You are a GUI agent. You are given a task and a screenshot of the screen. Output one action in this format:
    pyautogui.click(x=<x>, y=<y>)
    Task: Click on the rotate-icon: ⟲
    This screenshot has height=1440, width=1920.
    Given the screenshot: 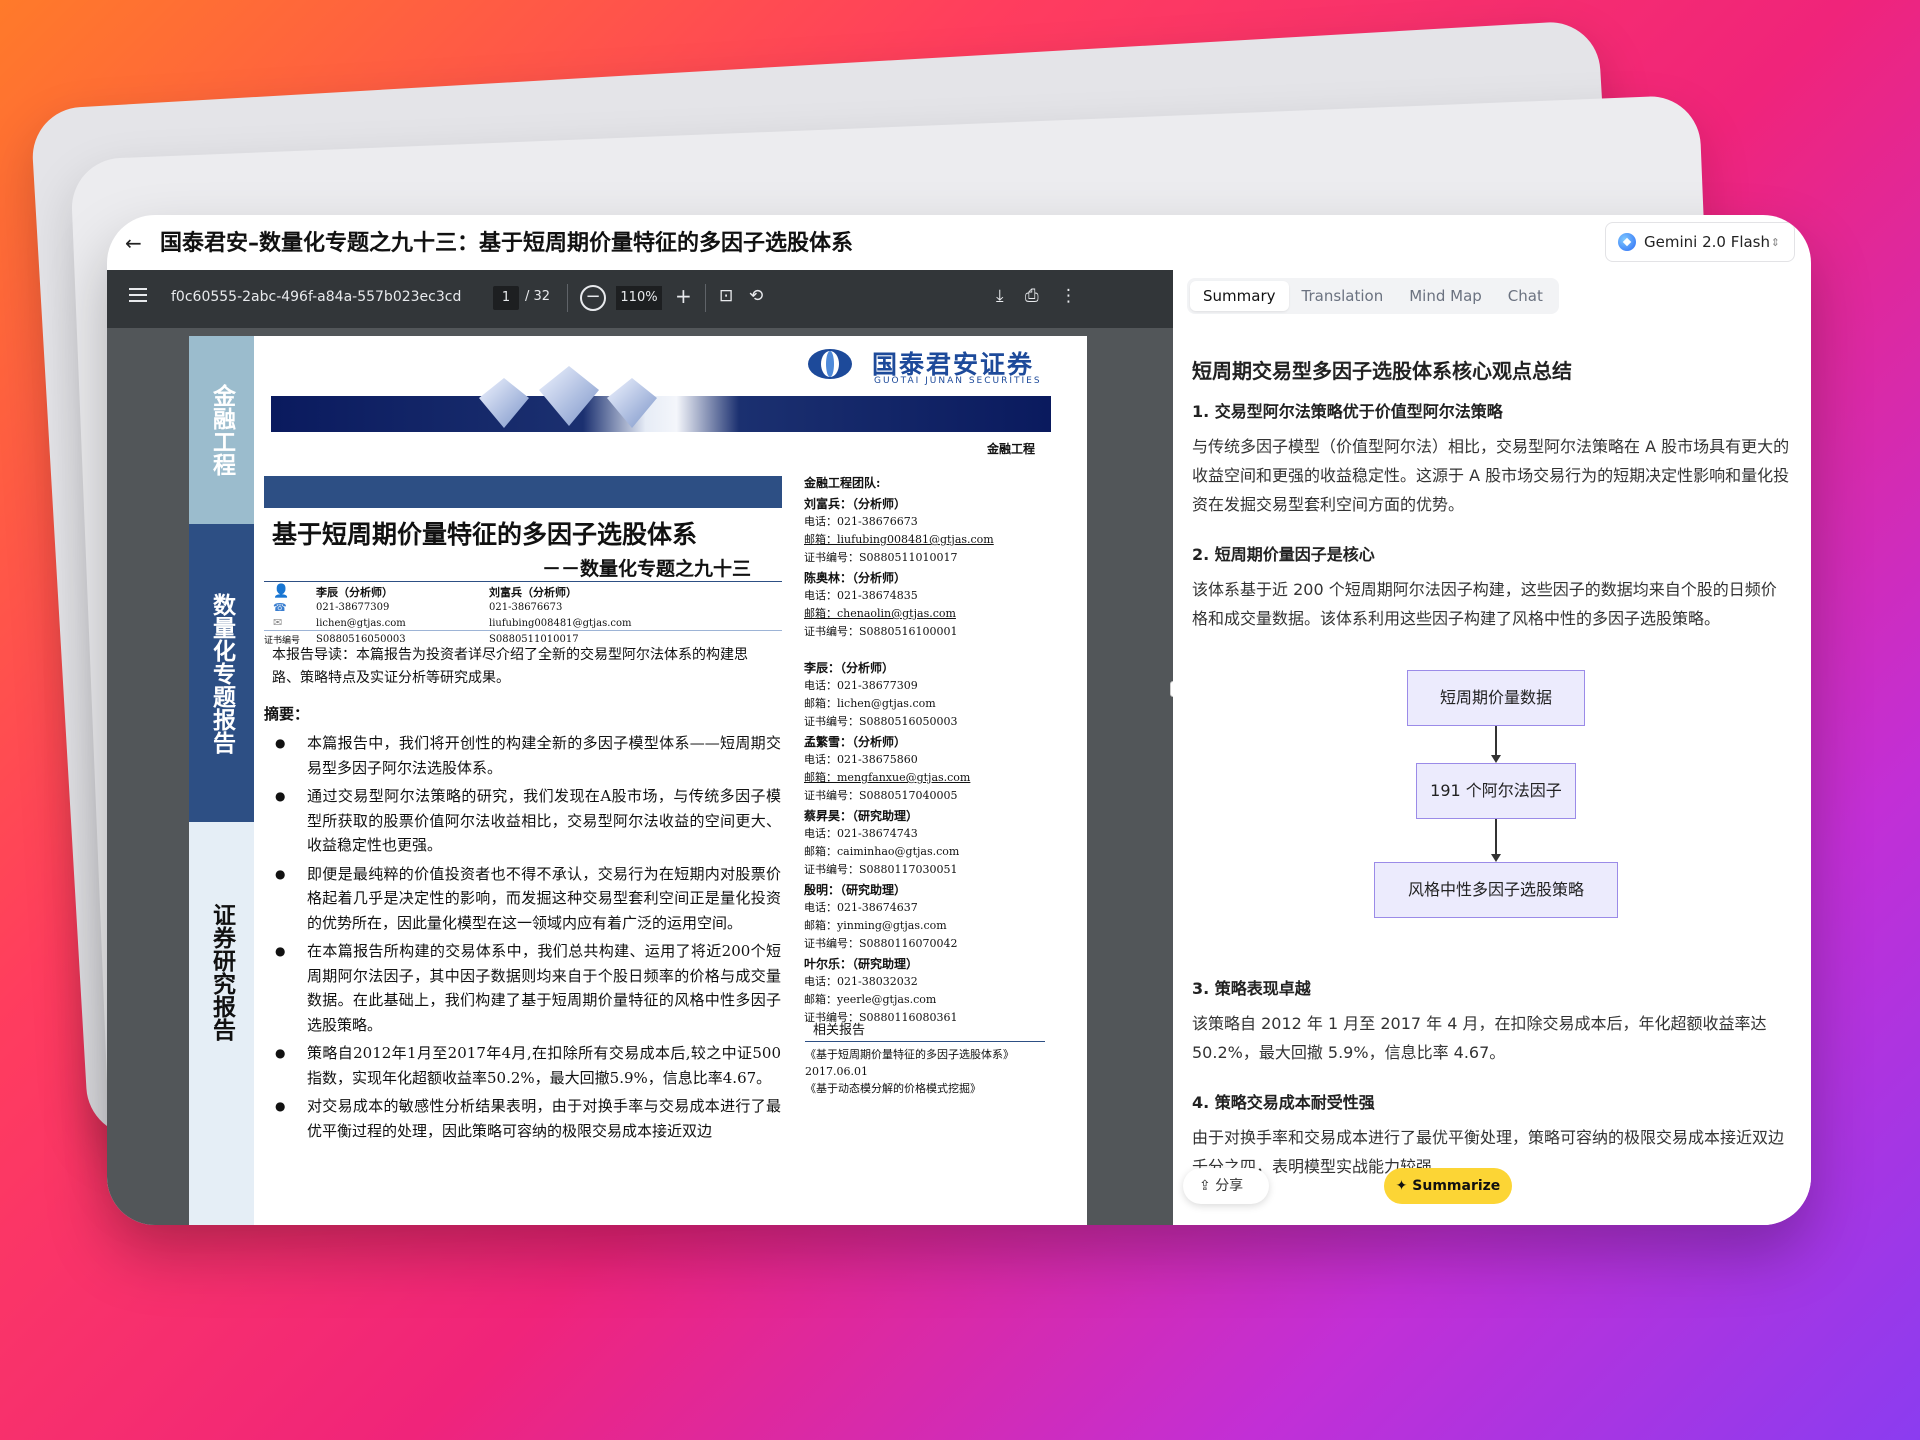 What is the action you would take?
    pyautogui.click(x=756, y=296)
    